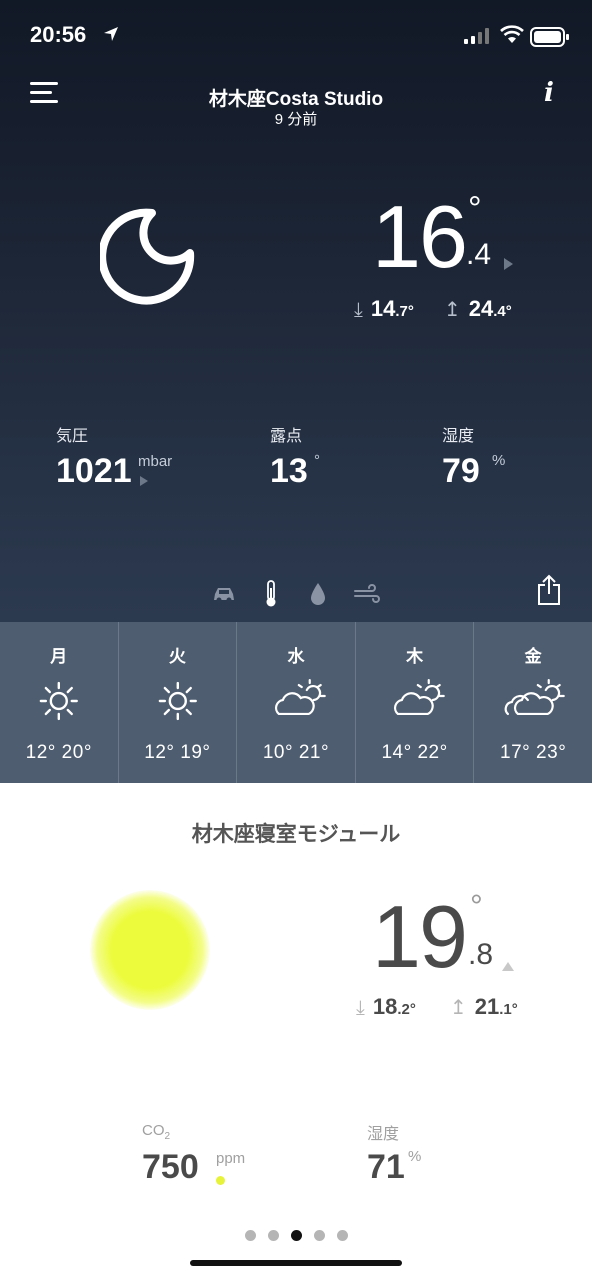 The height and width of the screenshot is (1280, 592). What do you see at coordinates (58, 752) in the screenshot?
I see `forecast-temps: 12° 20°` at bounding box center [58, 752].